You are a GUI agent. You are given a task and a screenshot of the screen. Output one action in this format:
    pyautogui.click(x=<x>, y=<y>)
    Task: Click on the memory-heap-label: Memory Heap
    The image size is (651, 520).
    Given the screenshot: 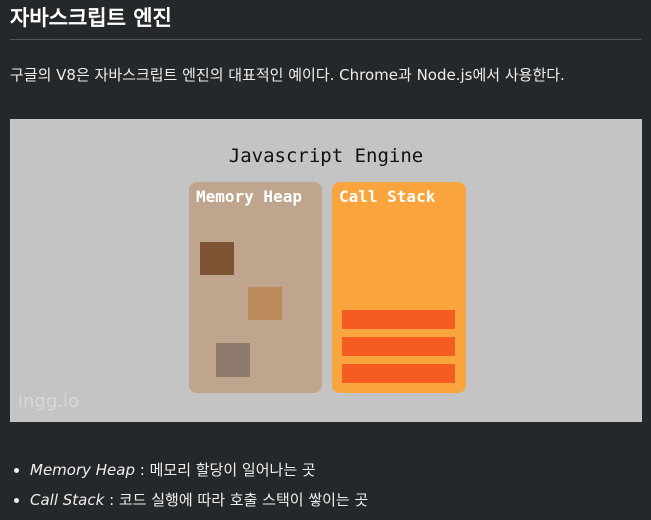 What is the action you would take?
    pyautogui.click(x=249, y=196)
    